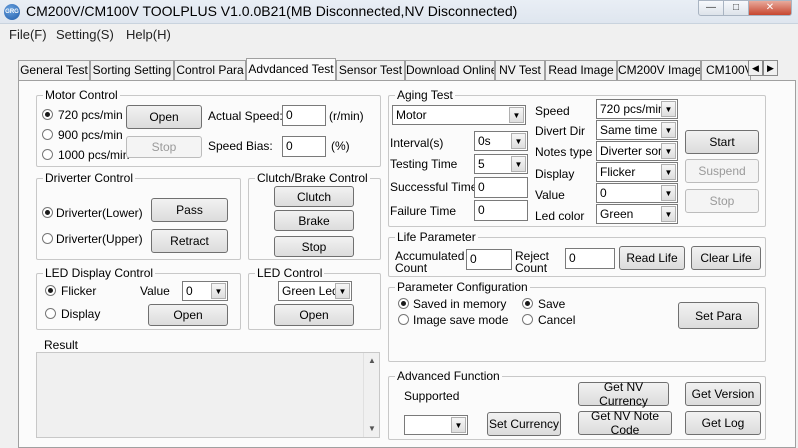 Image resolution: width=798 pixels, height=448 pixels. I want to click on brake-button: Brake, so click(314, 220).